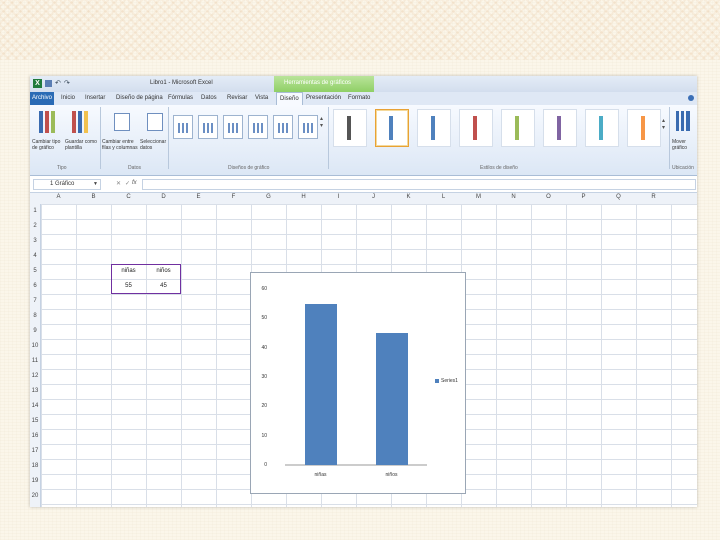  I want to click on change-chart-type-button: Cambiar tipo de gráfico, so click(47, 145).